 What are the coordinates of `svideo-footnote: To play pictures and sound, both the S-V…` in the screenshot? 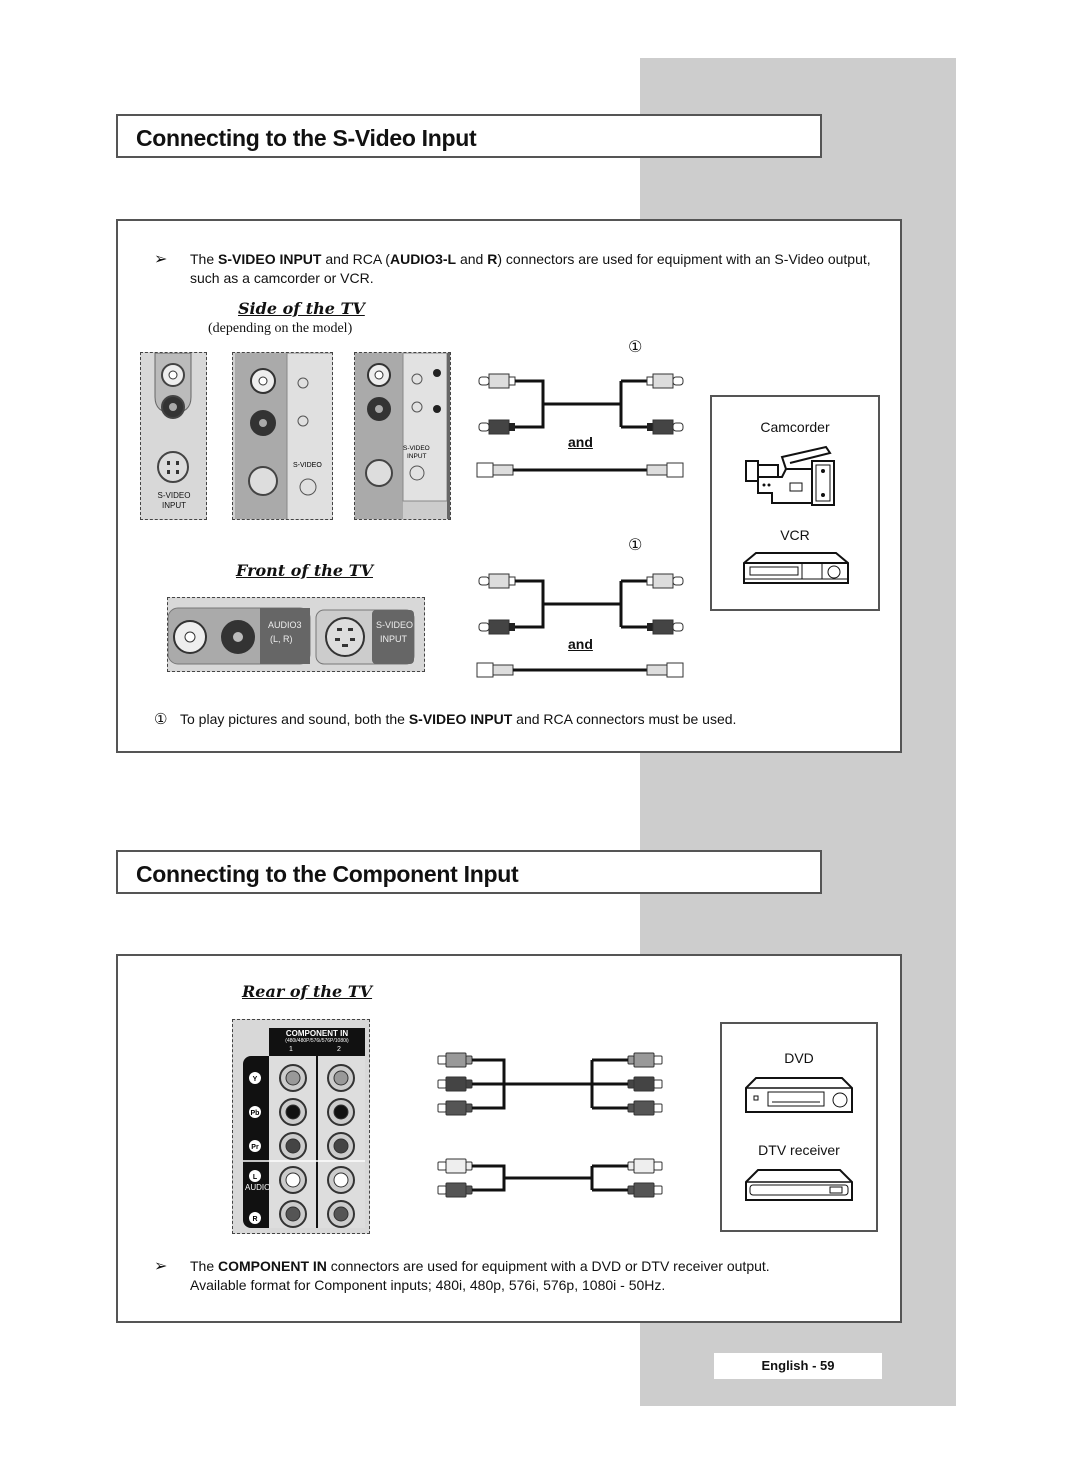 It's located at (458, 719).